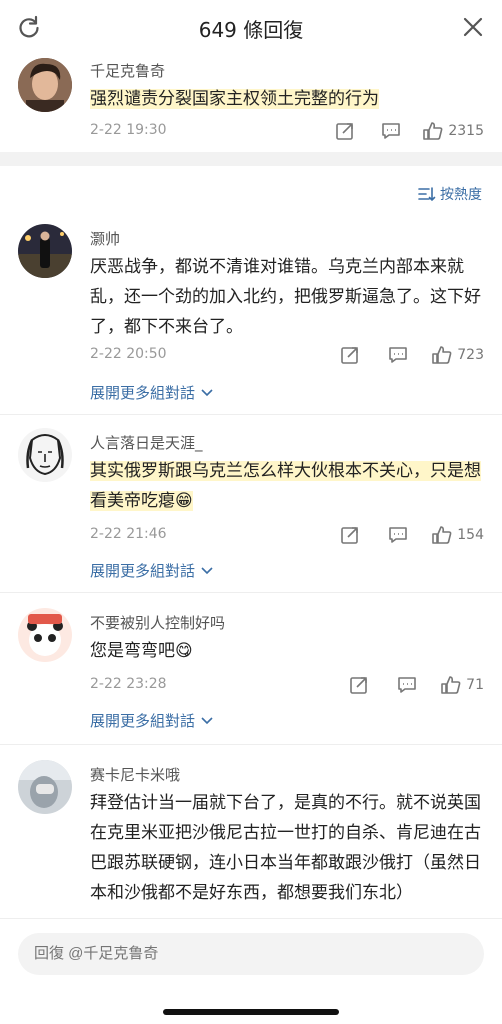 Image resolution: width=502 pixels, height=1024 pixels. What do you see at coordinates (127, 70) in the screenshot?
I see `username: 千足克鲁奇` at bounding box center [127, 70].